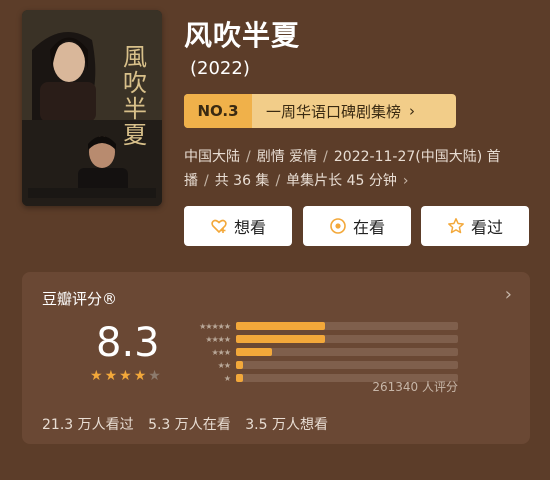  Describe the element at coordinates (92, 108) in the screenshot. I see `poster-image: 風吹半夏` at that location.